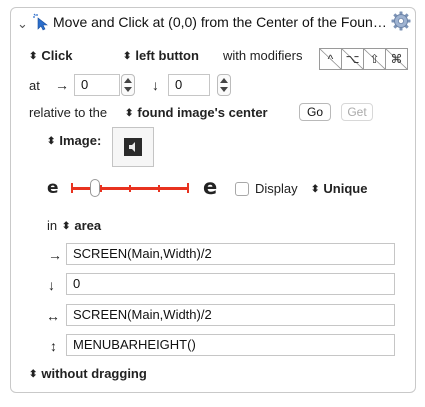 Image resolution: width=425 pixels, height=407 pixels. What do you see at coordinates (155, 85) in the screenshot?
I see `down-arrow-icon: ↓` at bounding box center [155, 85].